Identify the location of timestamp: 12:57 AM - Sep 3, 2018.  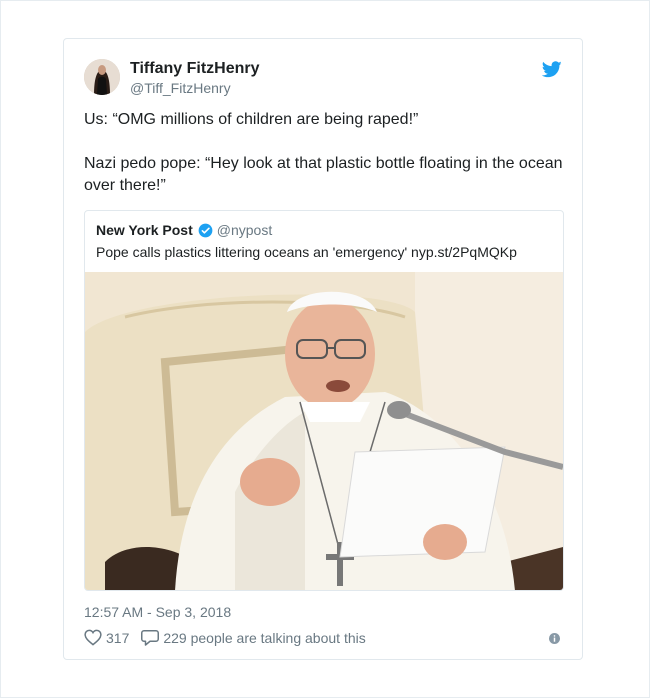
(157, 612).